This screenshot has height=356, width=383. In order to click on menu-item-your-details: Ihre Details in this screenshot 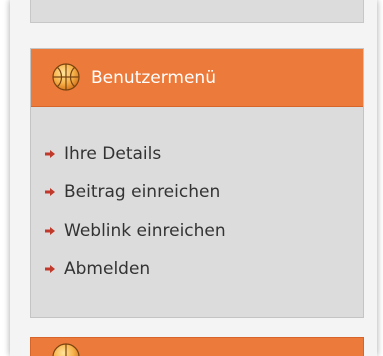, I will do `click(161, 154)`.